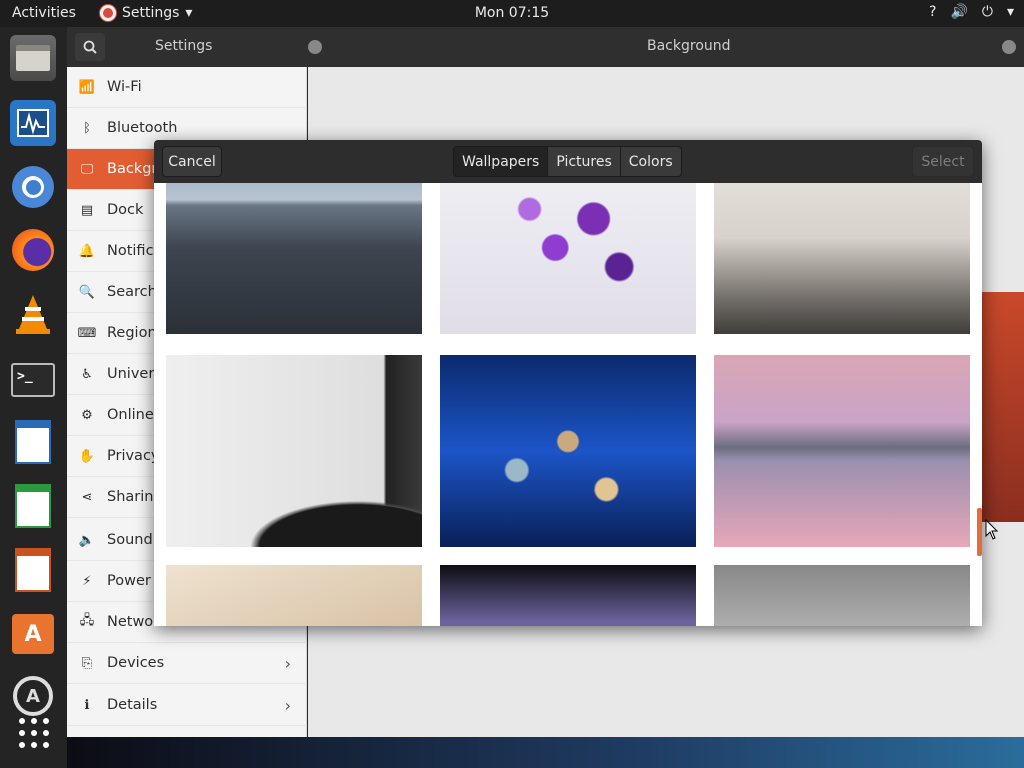 Image resolution: width=1024 pixels, height=768 pixels. I want to click on cancel-button: Cancel, so click(192, 161).